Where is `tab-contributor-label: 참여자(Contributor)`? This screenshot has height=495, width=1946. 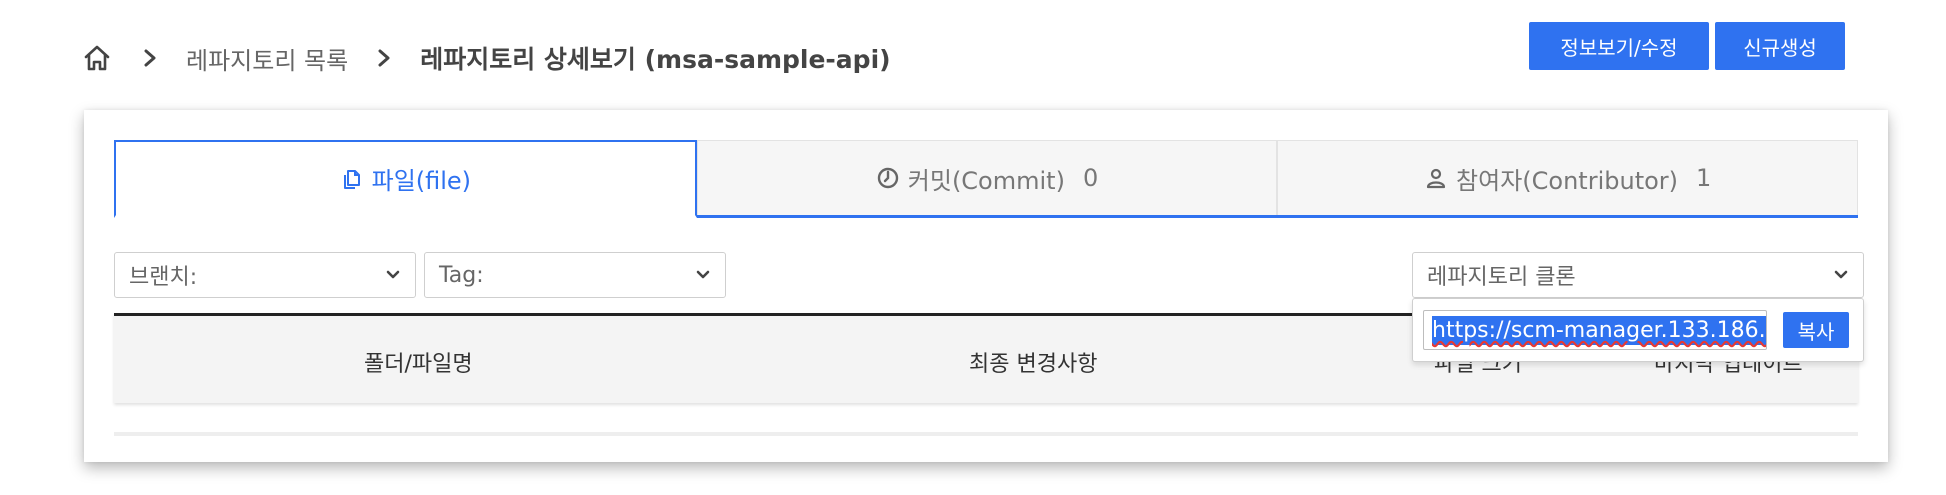 tab-contributor-label: 참여자(Contributor) is located at coordinates (1567, 180).